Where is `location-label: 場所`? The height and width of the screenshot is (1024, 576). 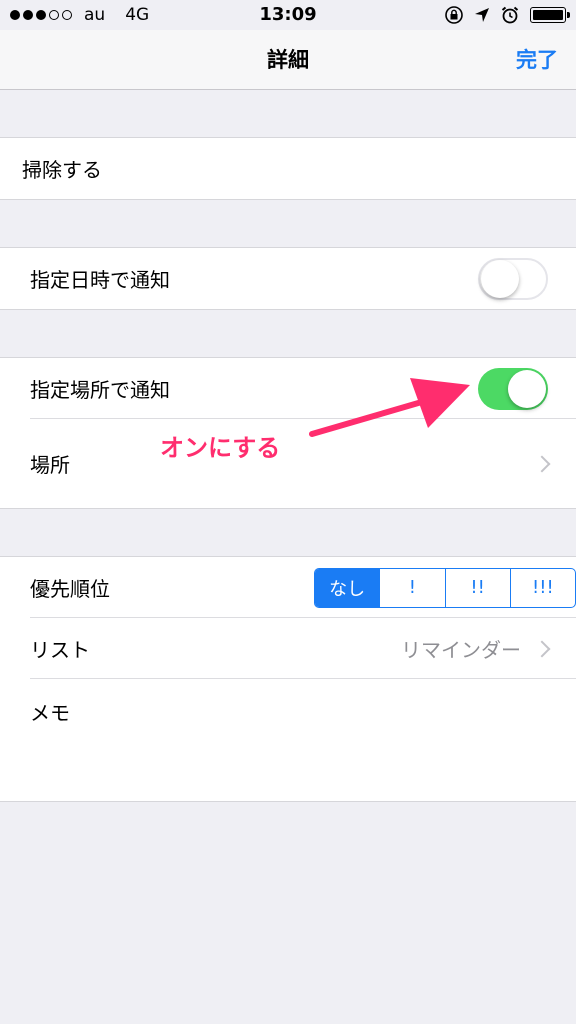
location-label: 場所 is located at coordinates (50, 465).